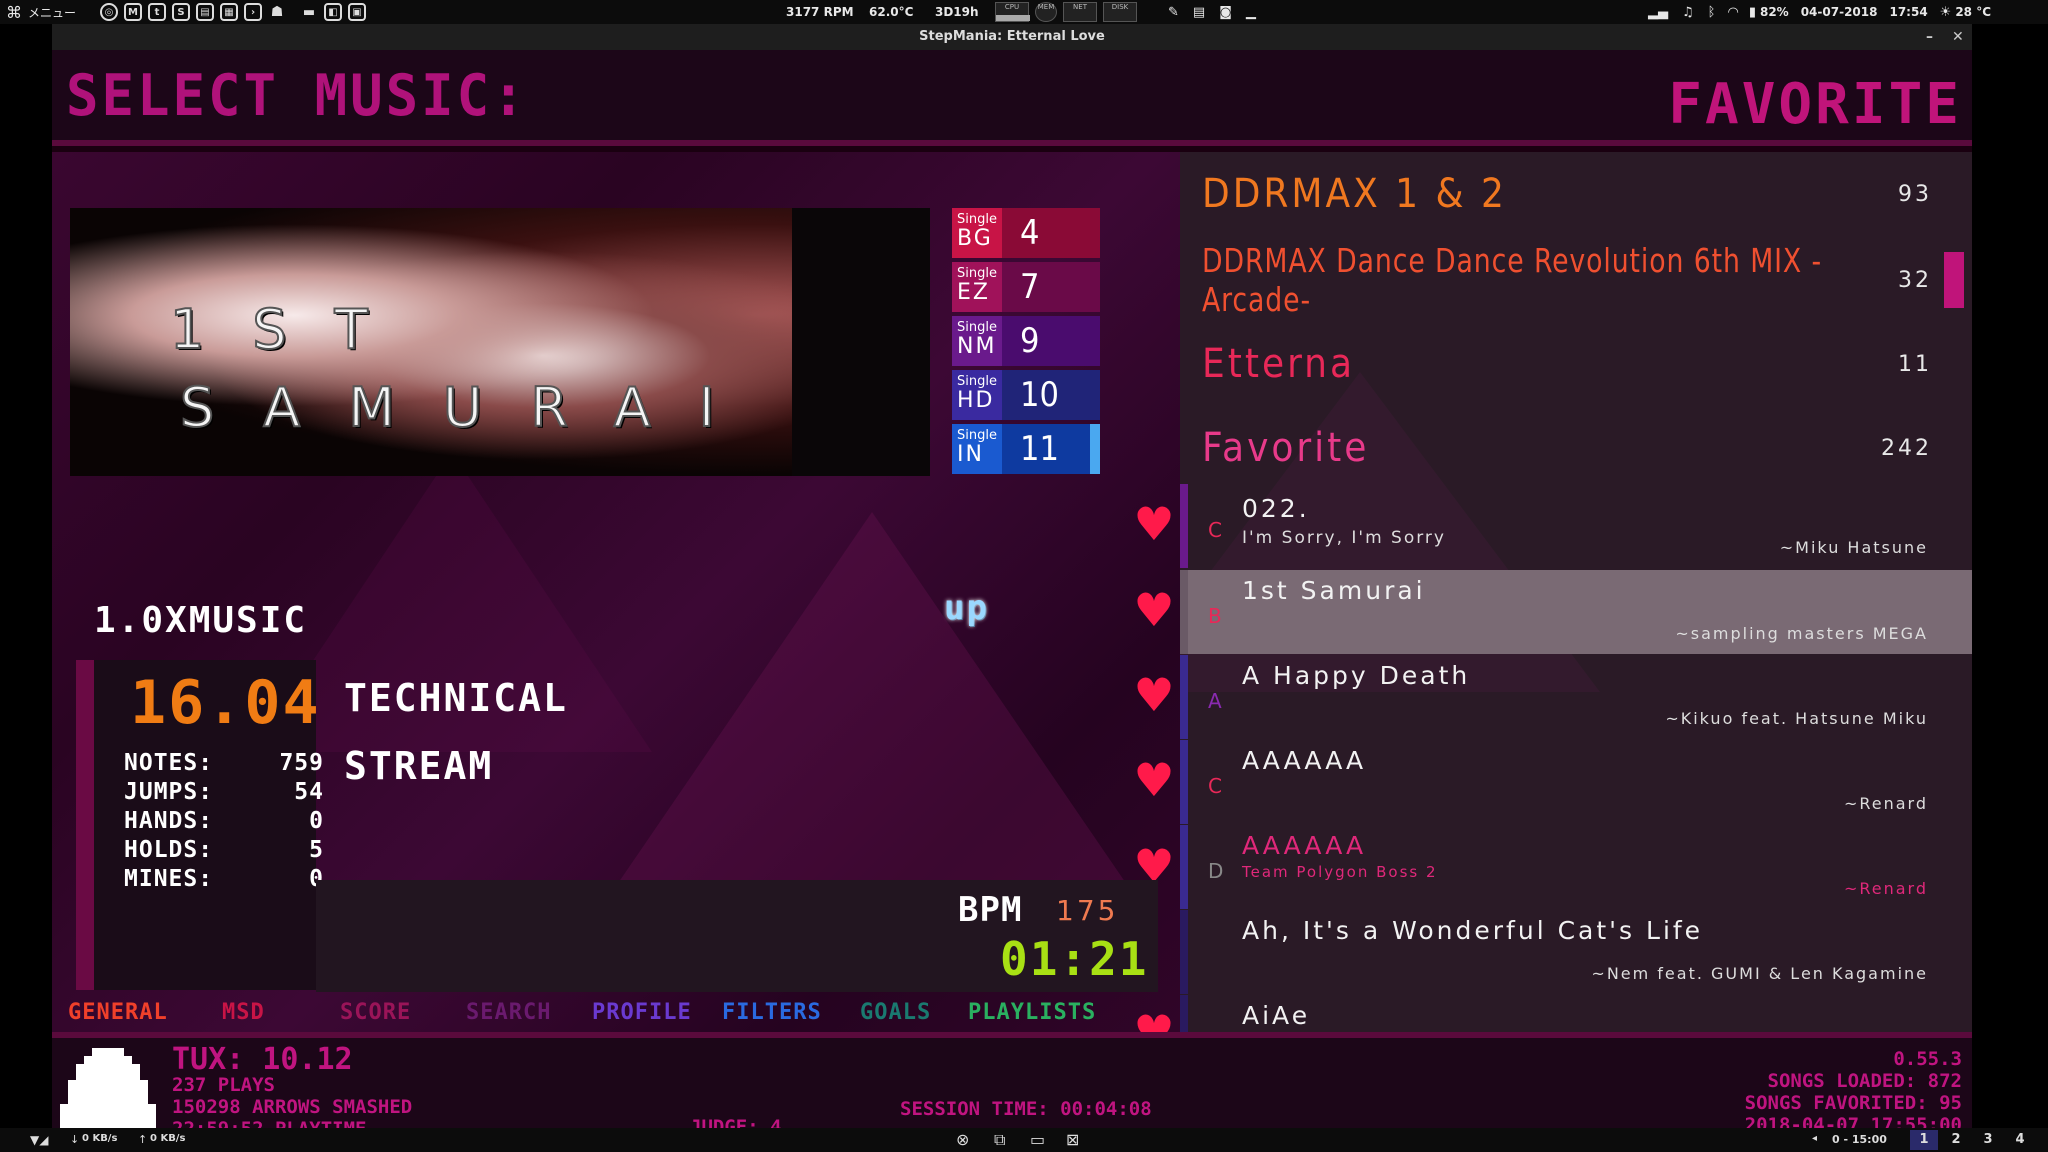 Image resolution: width=2048 pixels, height=1152 pixels. Describe the element at coordinates (508, 1012) in the screenshot. I see `tab-search: SEARCH` at that location.